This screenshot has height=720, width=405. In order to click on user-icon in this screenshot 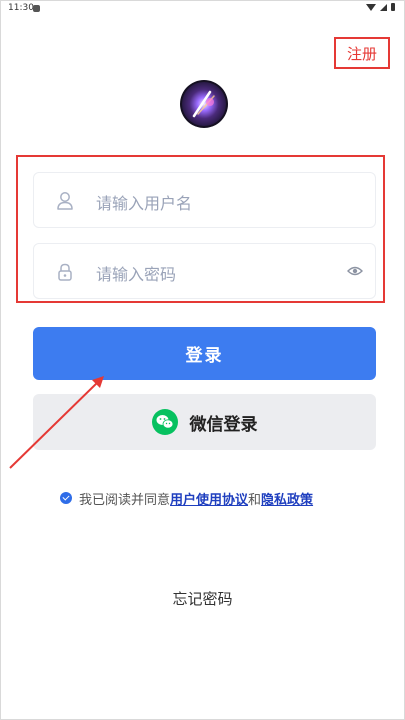, I will do `click(65, 201)`.